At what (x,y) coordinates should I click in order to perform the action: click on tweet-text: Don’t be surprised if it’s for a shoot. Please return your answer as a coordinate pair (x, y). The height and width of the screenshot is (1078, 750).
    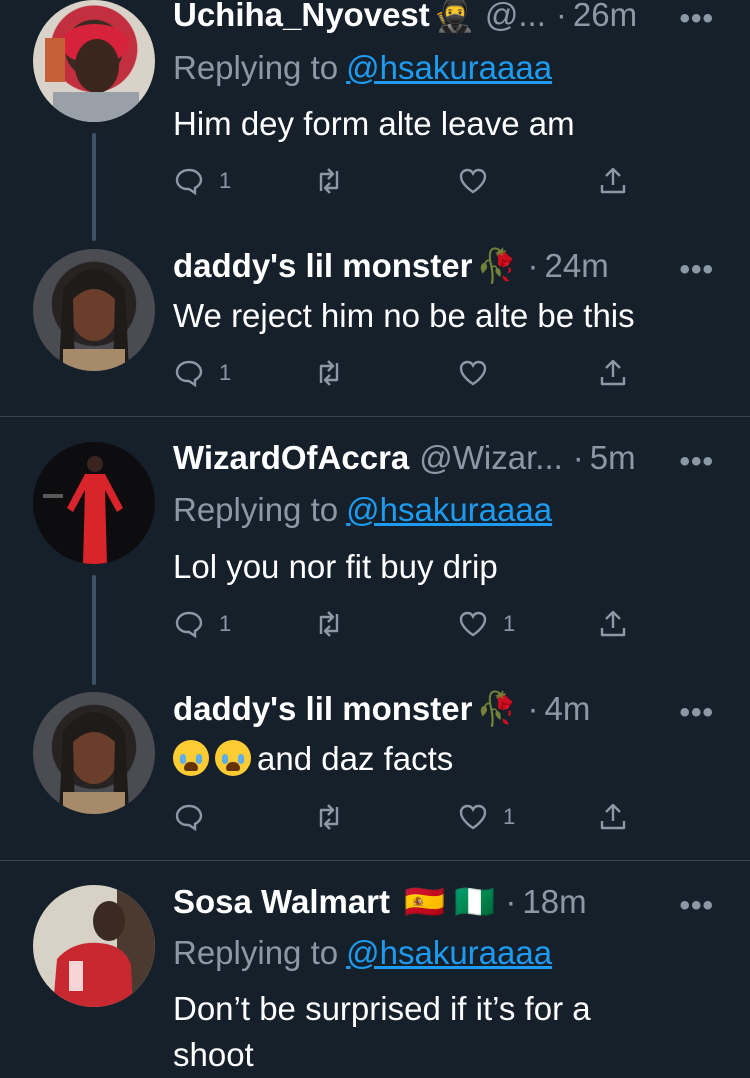
    Looking at the image, I should click on (382, 1032).